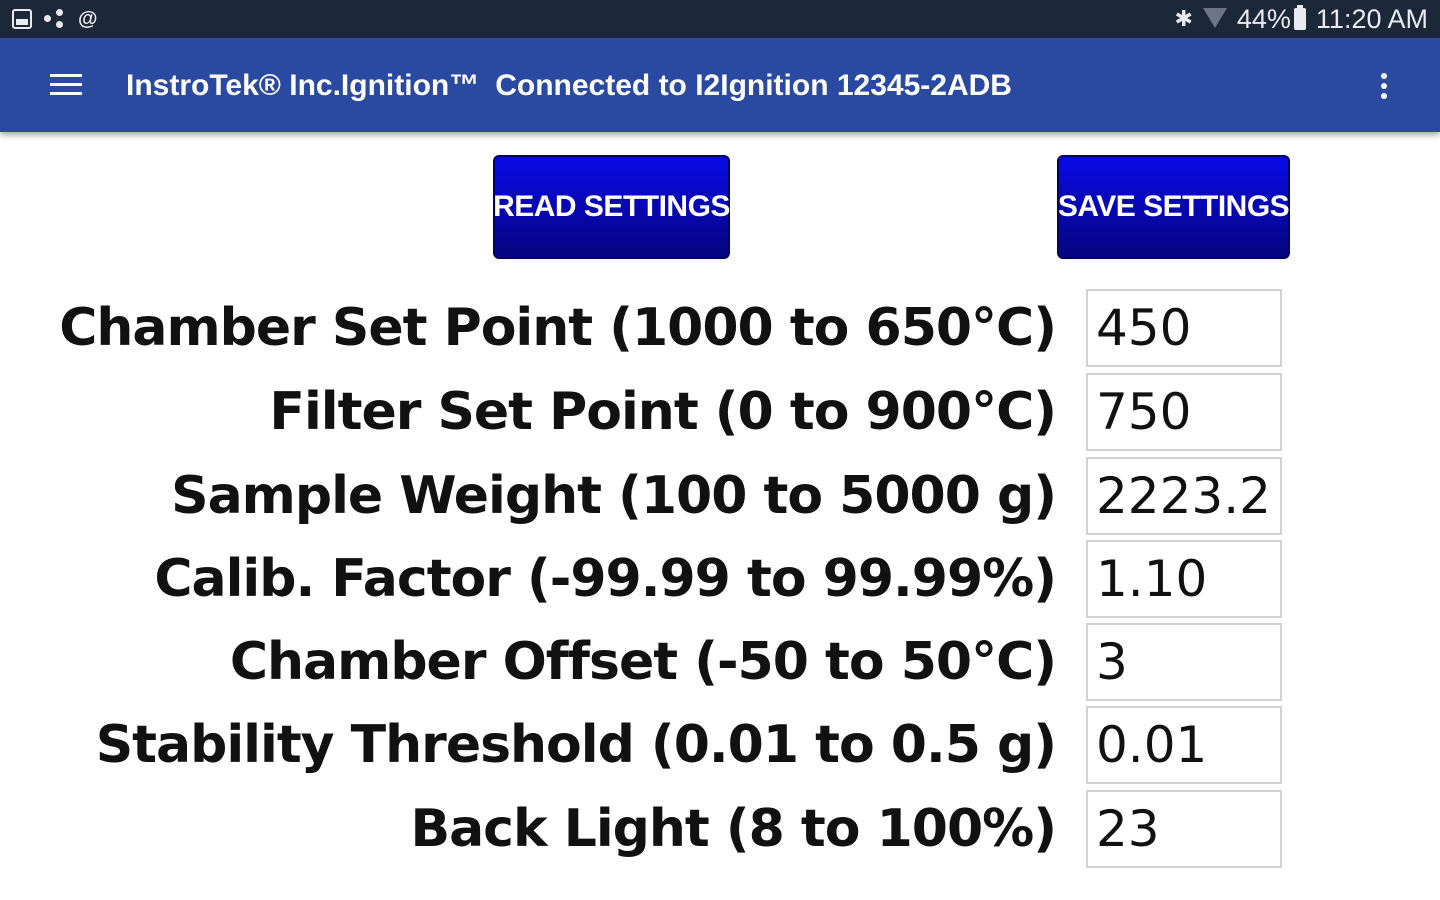 Image resolution: width=1440 pixels, height=900 pixels. Describe the element at coordinates (733, 829) in the screenshot. I see `setting-label: Back Light (8 to 100%)` at that location.